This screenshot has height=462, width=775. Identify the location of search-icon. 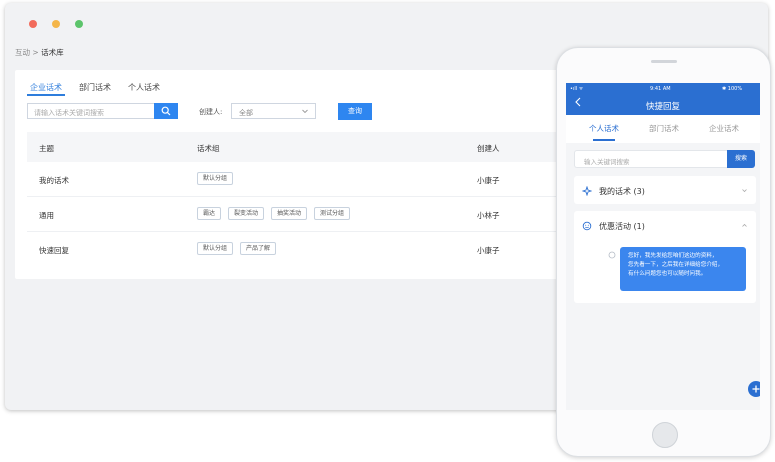
(166, 111).